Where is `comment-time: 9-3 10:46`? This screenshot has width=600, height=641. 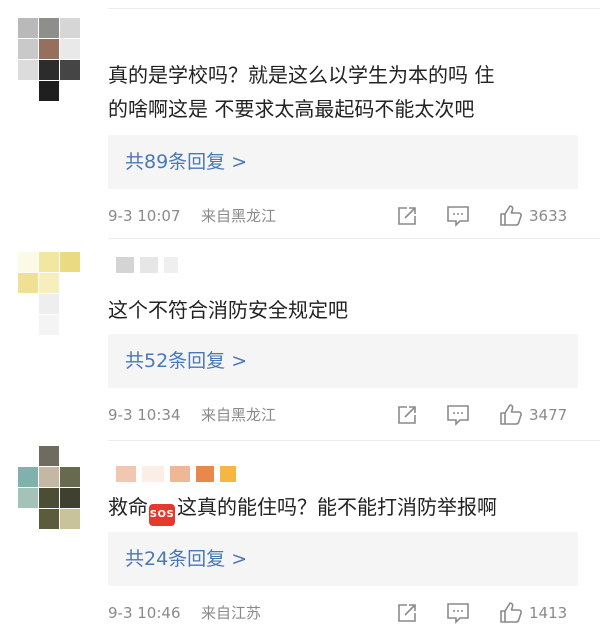
comment-time: 9-3 10:46 is located at coordinates (144, 613).